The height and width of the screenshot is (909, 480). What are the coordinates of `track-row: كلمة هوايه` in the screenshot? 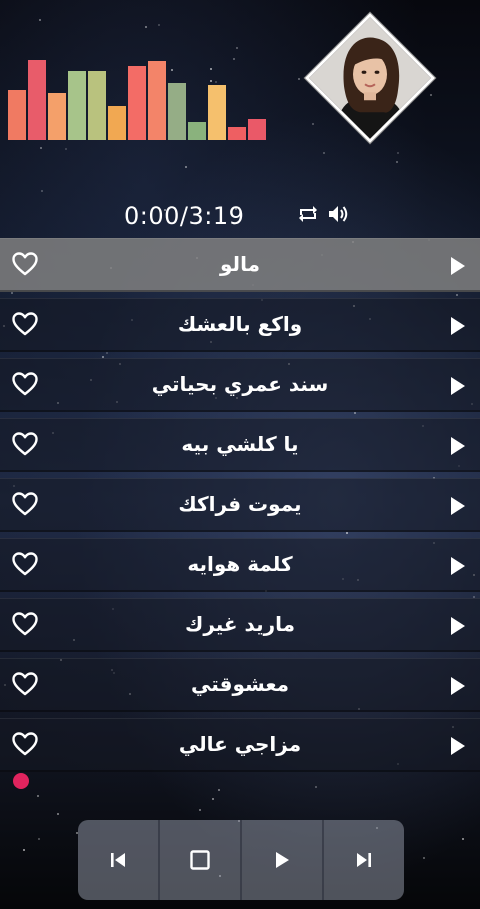 It's located at (240, 565).